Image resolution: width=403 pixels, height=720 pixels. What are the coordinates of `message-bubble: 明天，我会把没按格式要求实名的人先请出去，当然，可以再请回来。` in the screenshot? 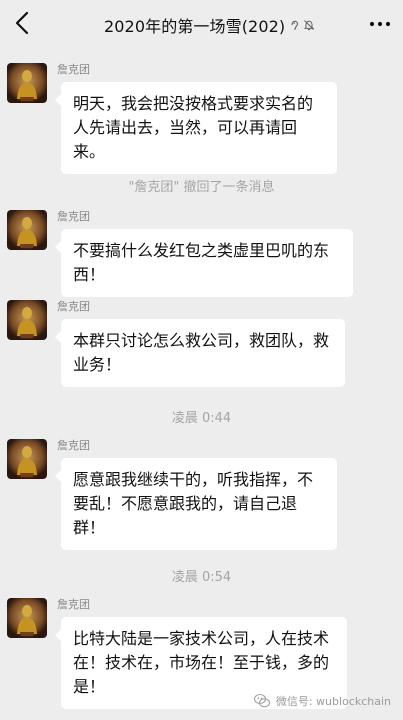 It's located at (196, 128).